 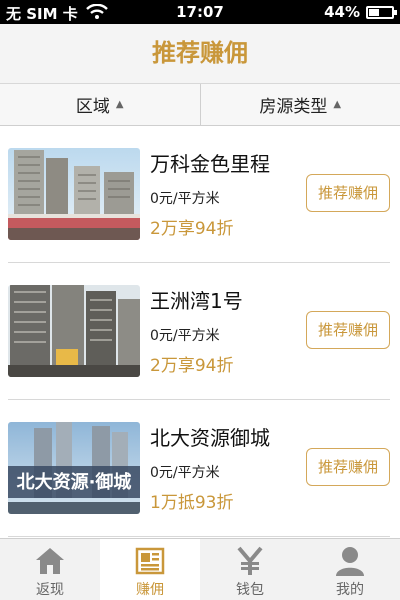 I want to click on tab-bar: 返现 赚佣 钱包 我的, so click(x=200, y=569).